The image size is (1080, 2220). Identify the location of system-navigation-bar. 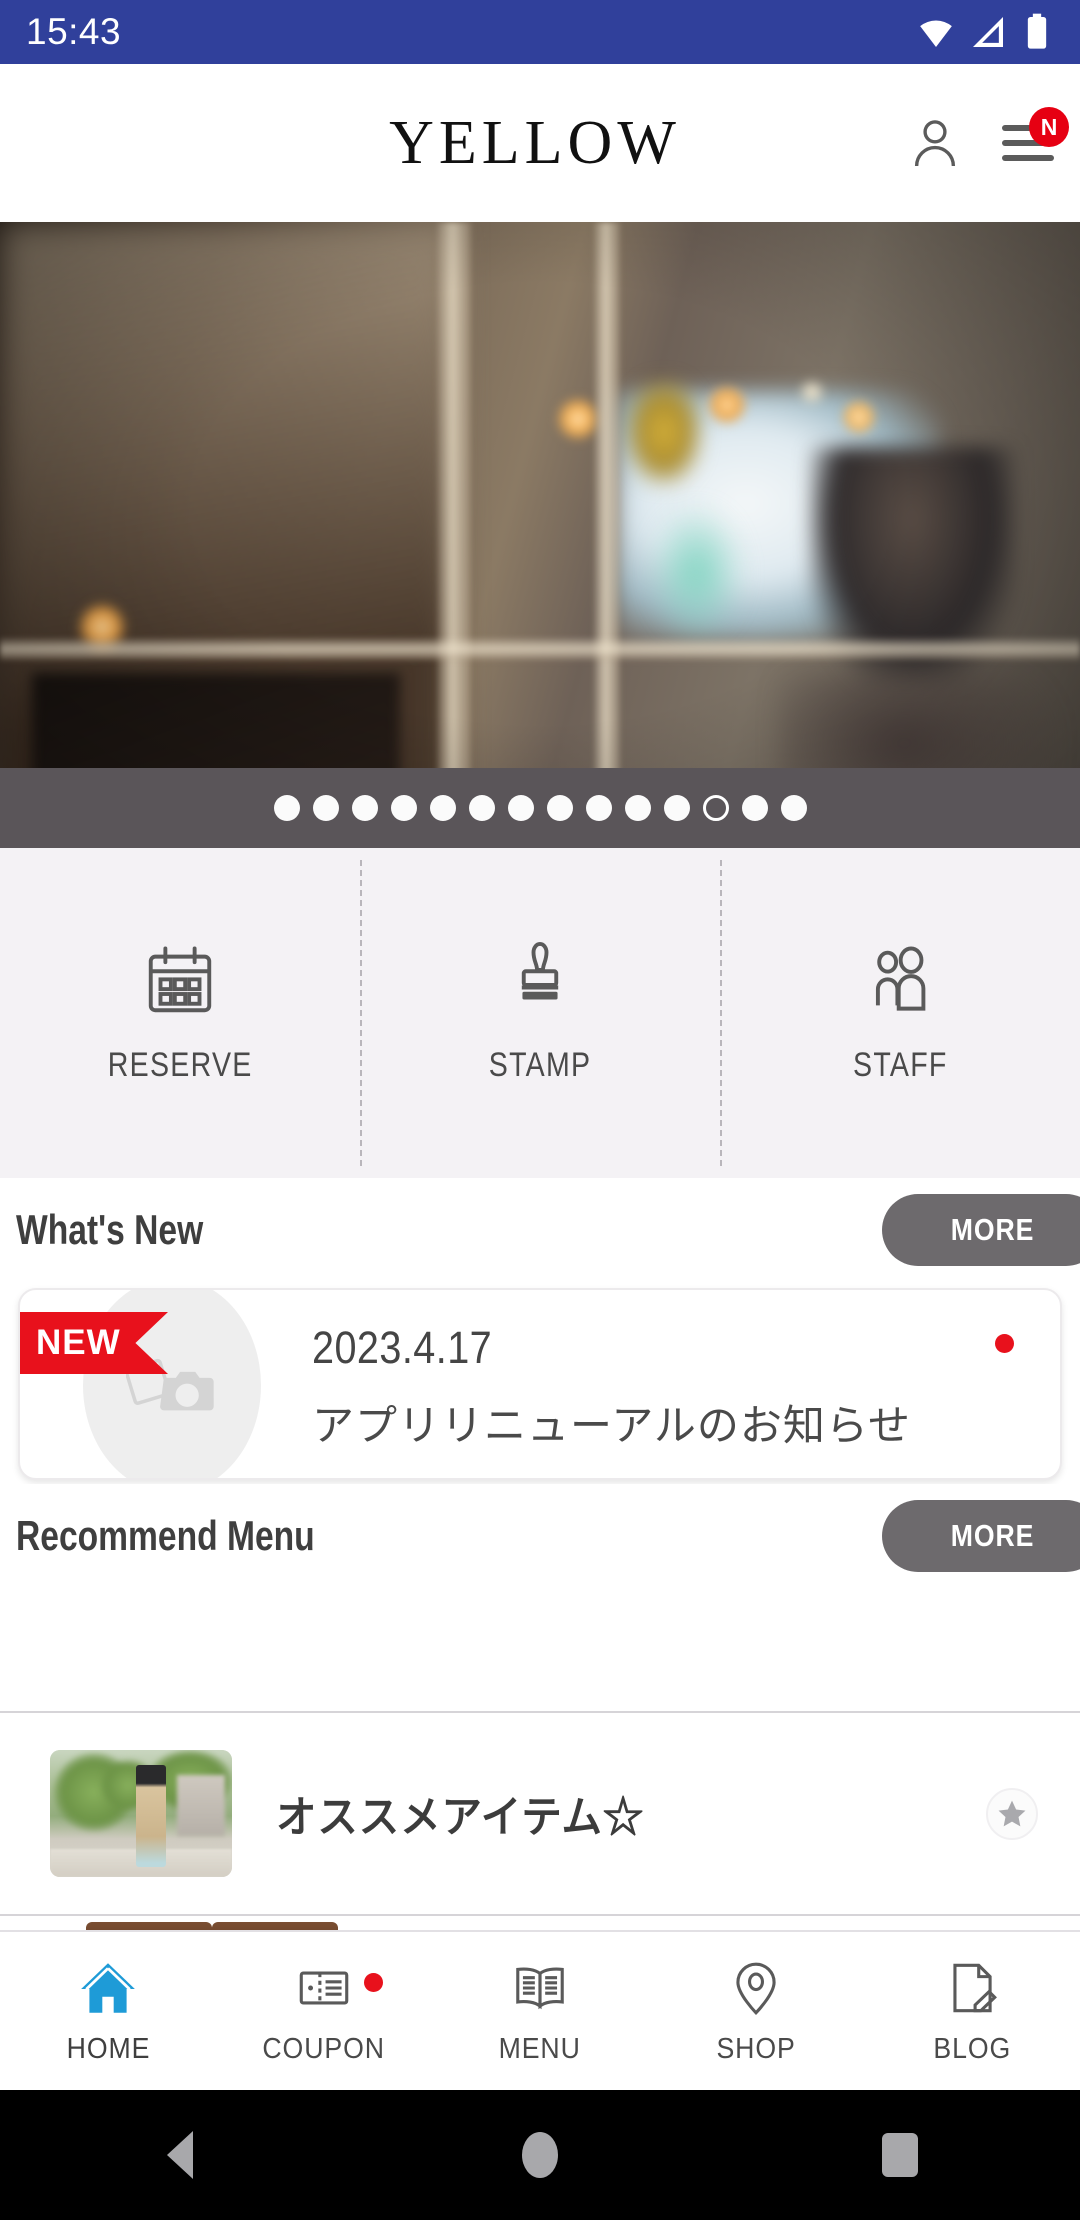
(540, 2155).